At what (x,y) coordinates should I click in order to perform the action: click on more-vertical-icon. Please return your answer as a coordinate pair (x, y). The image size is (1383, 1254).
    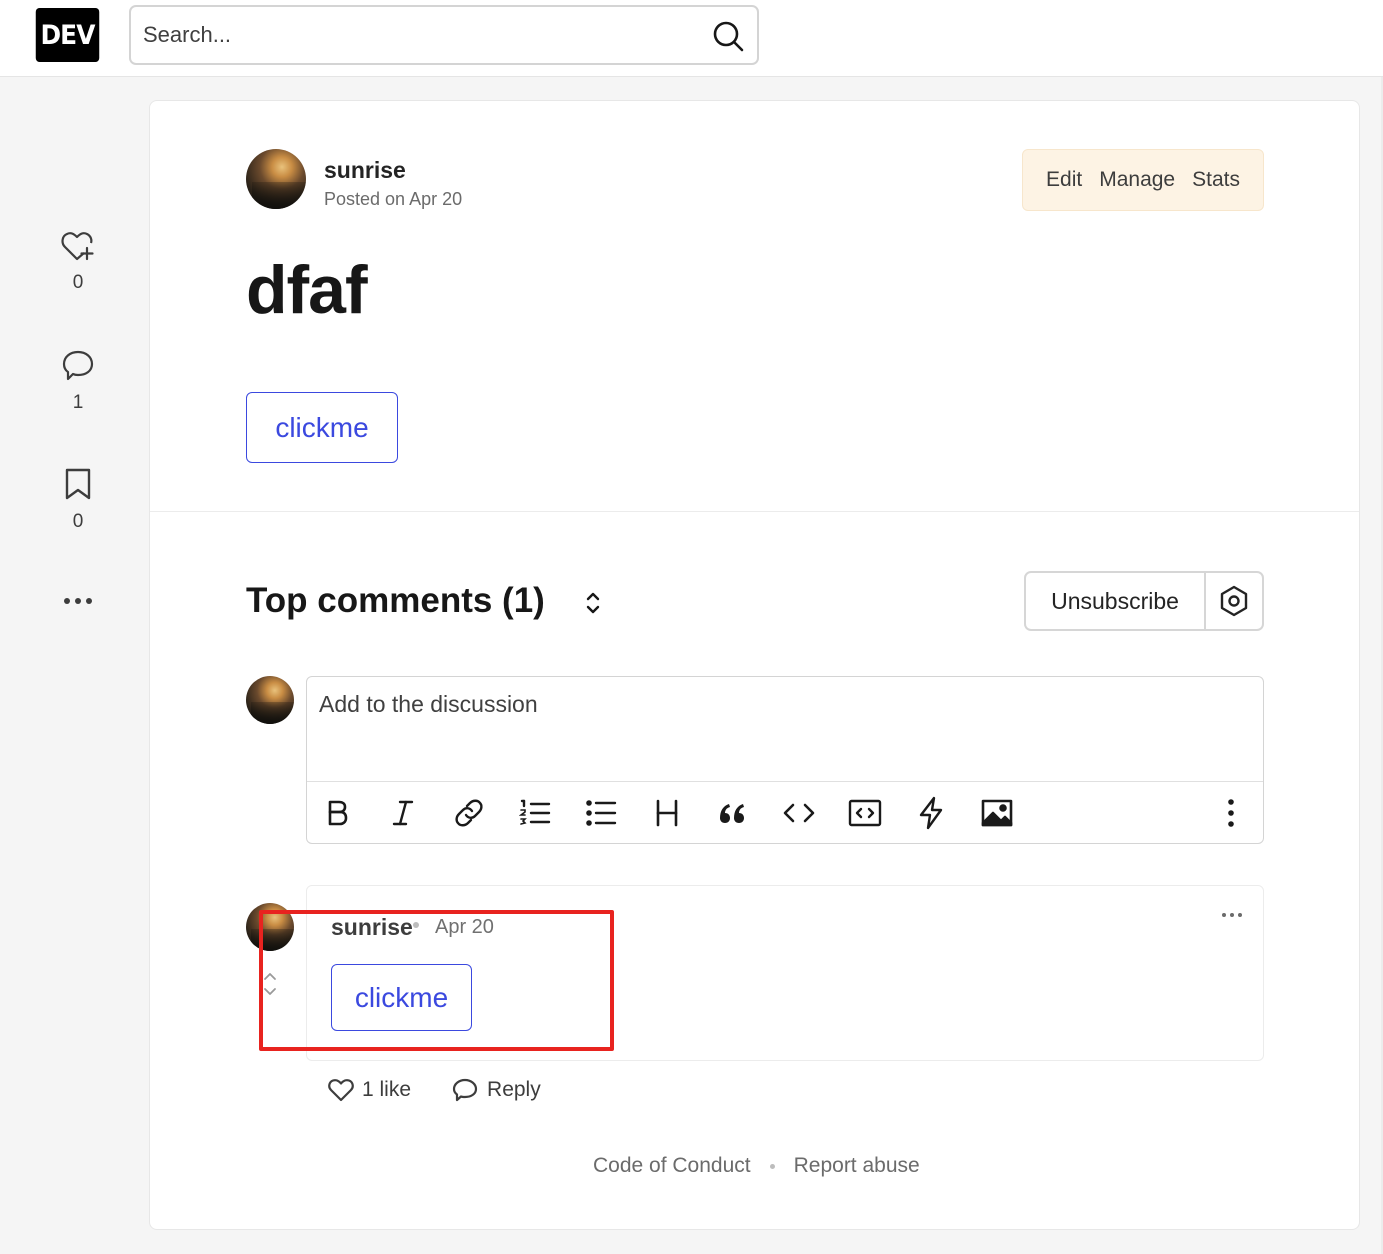
    Looking at the image, I should click on (1231, 813).